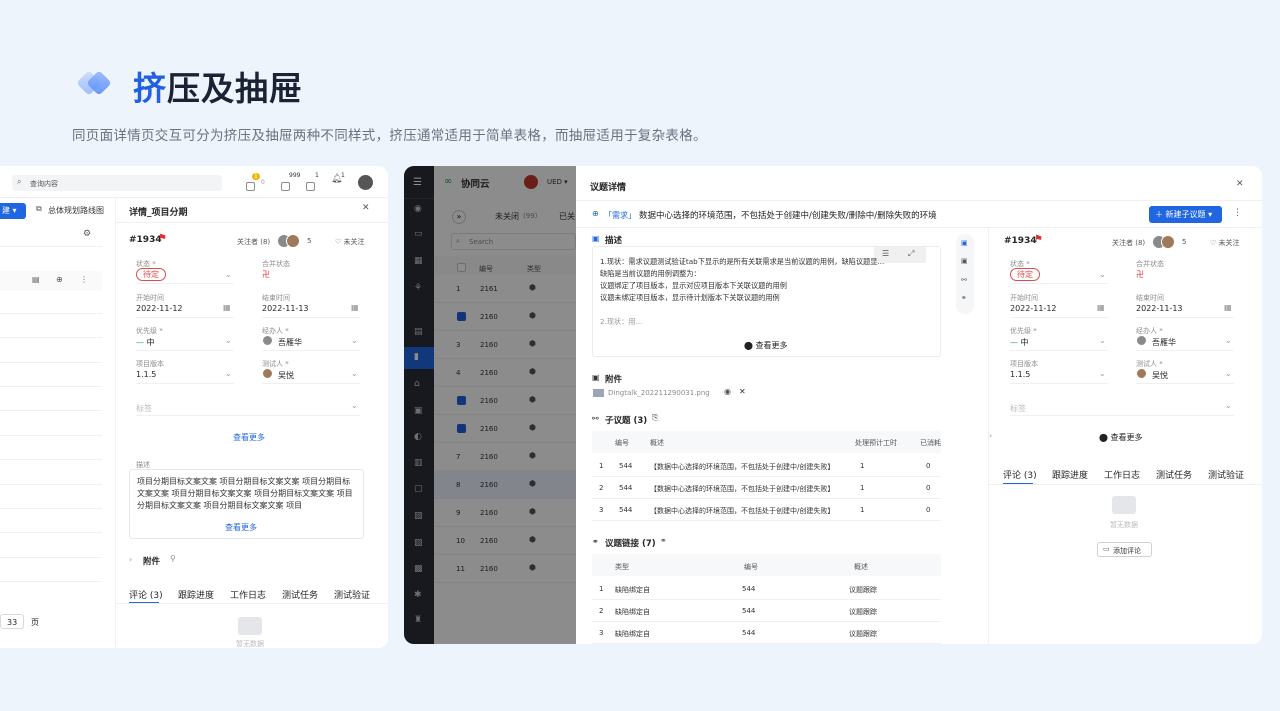  I want to click on drawer-title: 详情_项目分期, so click(158, 213).